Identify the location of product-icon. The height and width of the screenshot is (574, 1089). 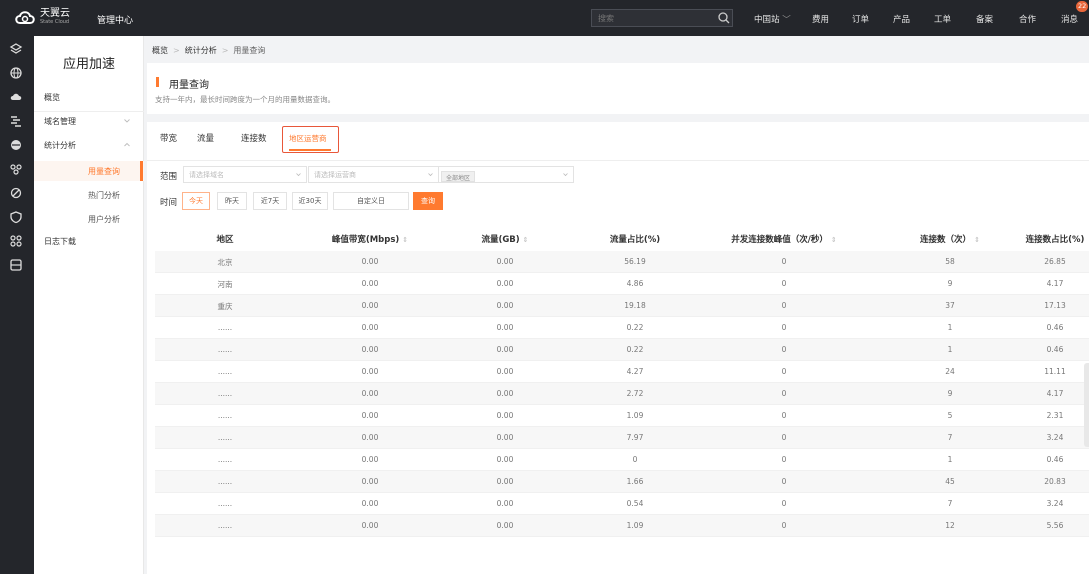
(16, 49).